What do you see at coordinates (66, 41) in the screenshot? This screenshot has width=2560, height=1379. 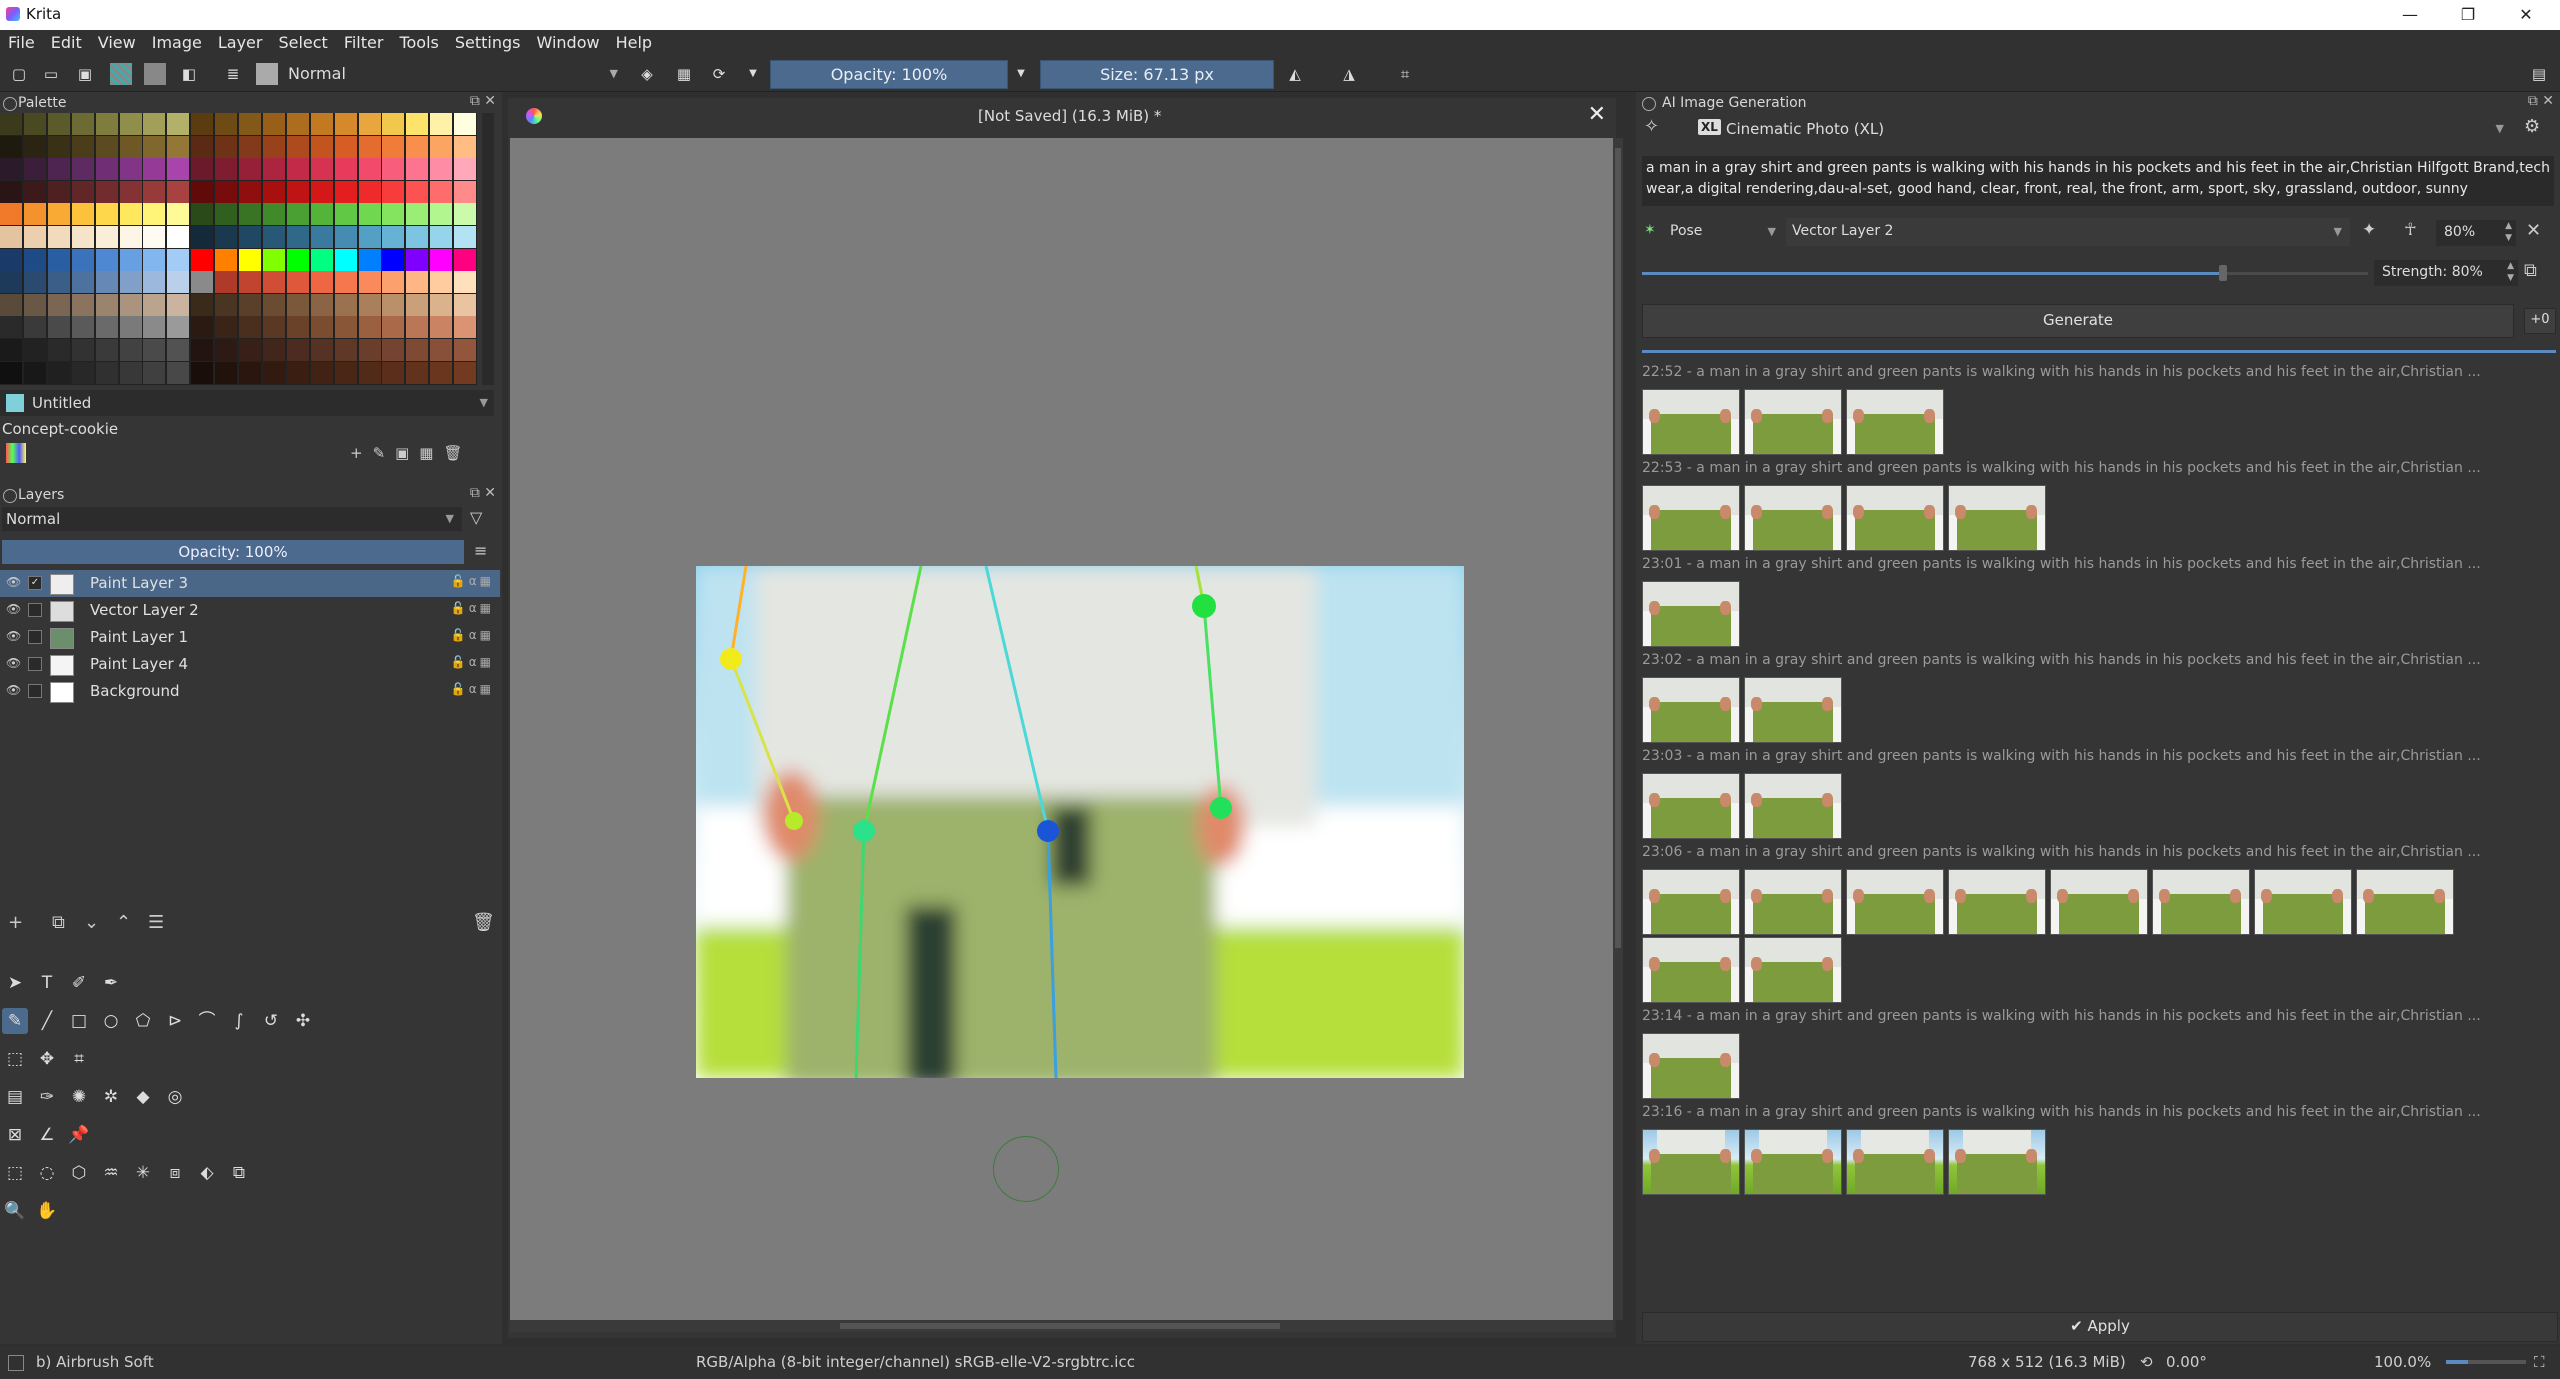 I see `menu-edit: Edit` at bounding box center [66, 41].